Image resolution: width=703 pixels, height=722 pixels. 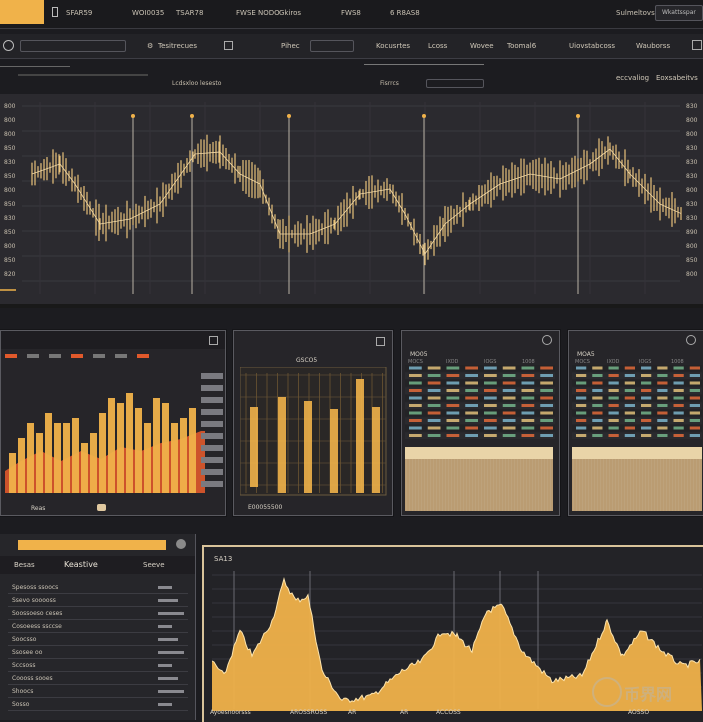 What do you see at coordinates (212, 436) in the screenshot?
I see `side-level` at bounding box center [212, 436].